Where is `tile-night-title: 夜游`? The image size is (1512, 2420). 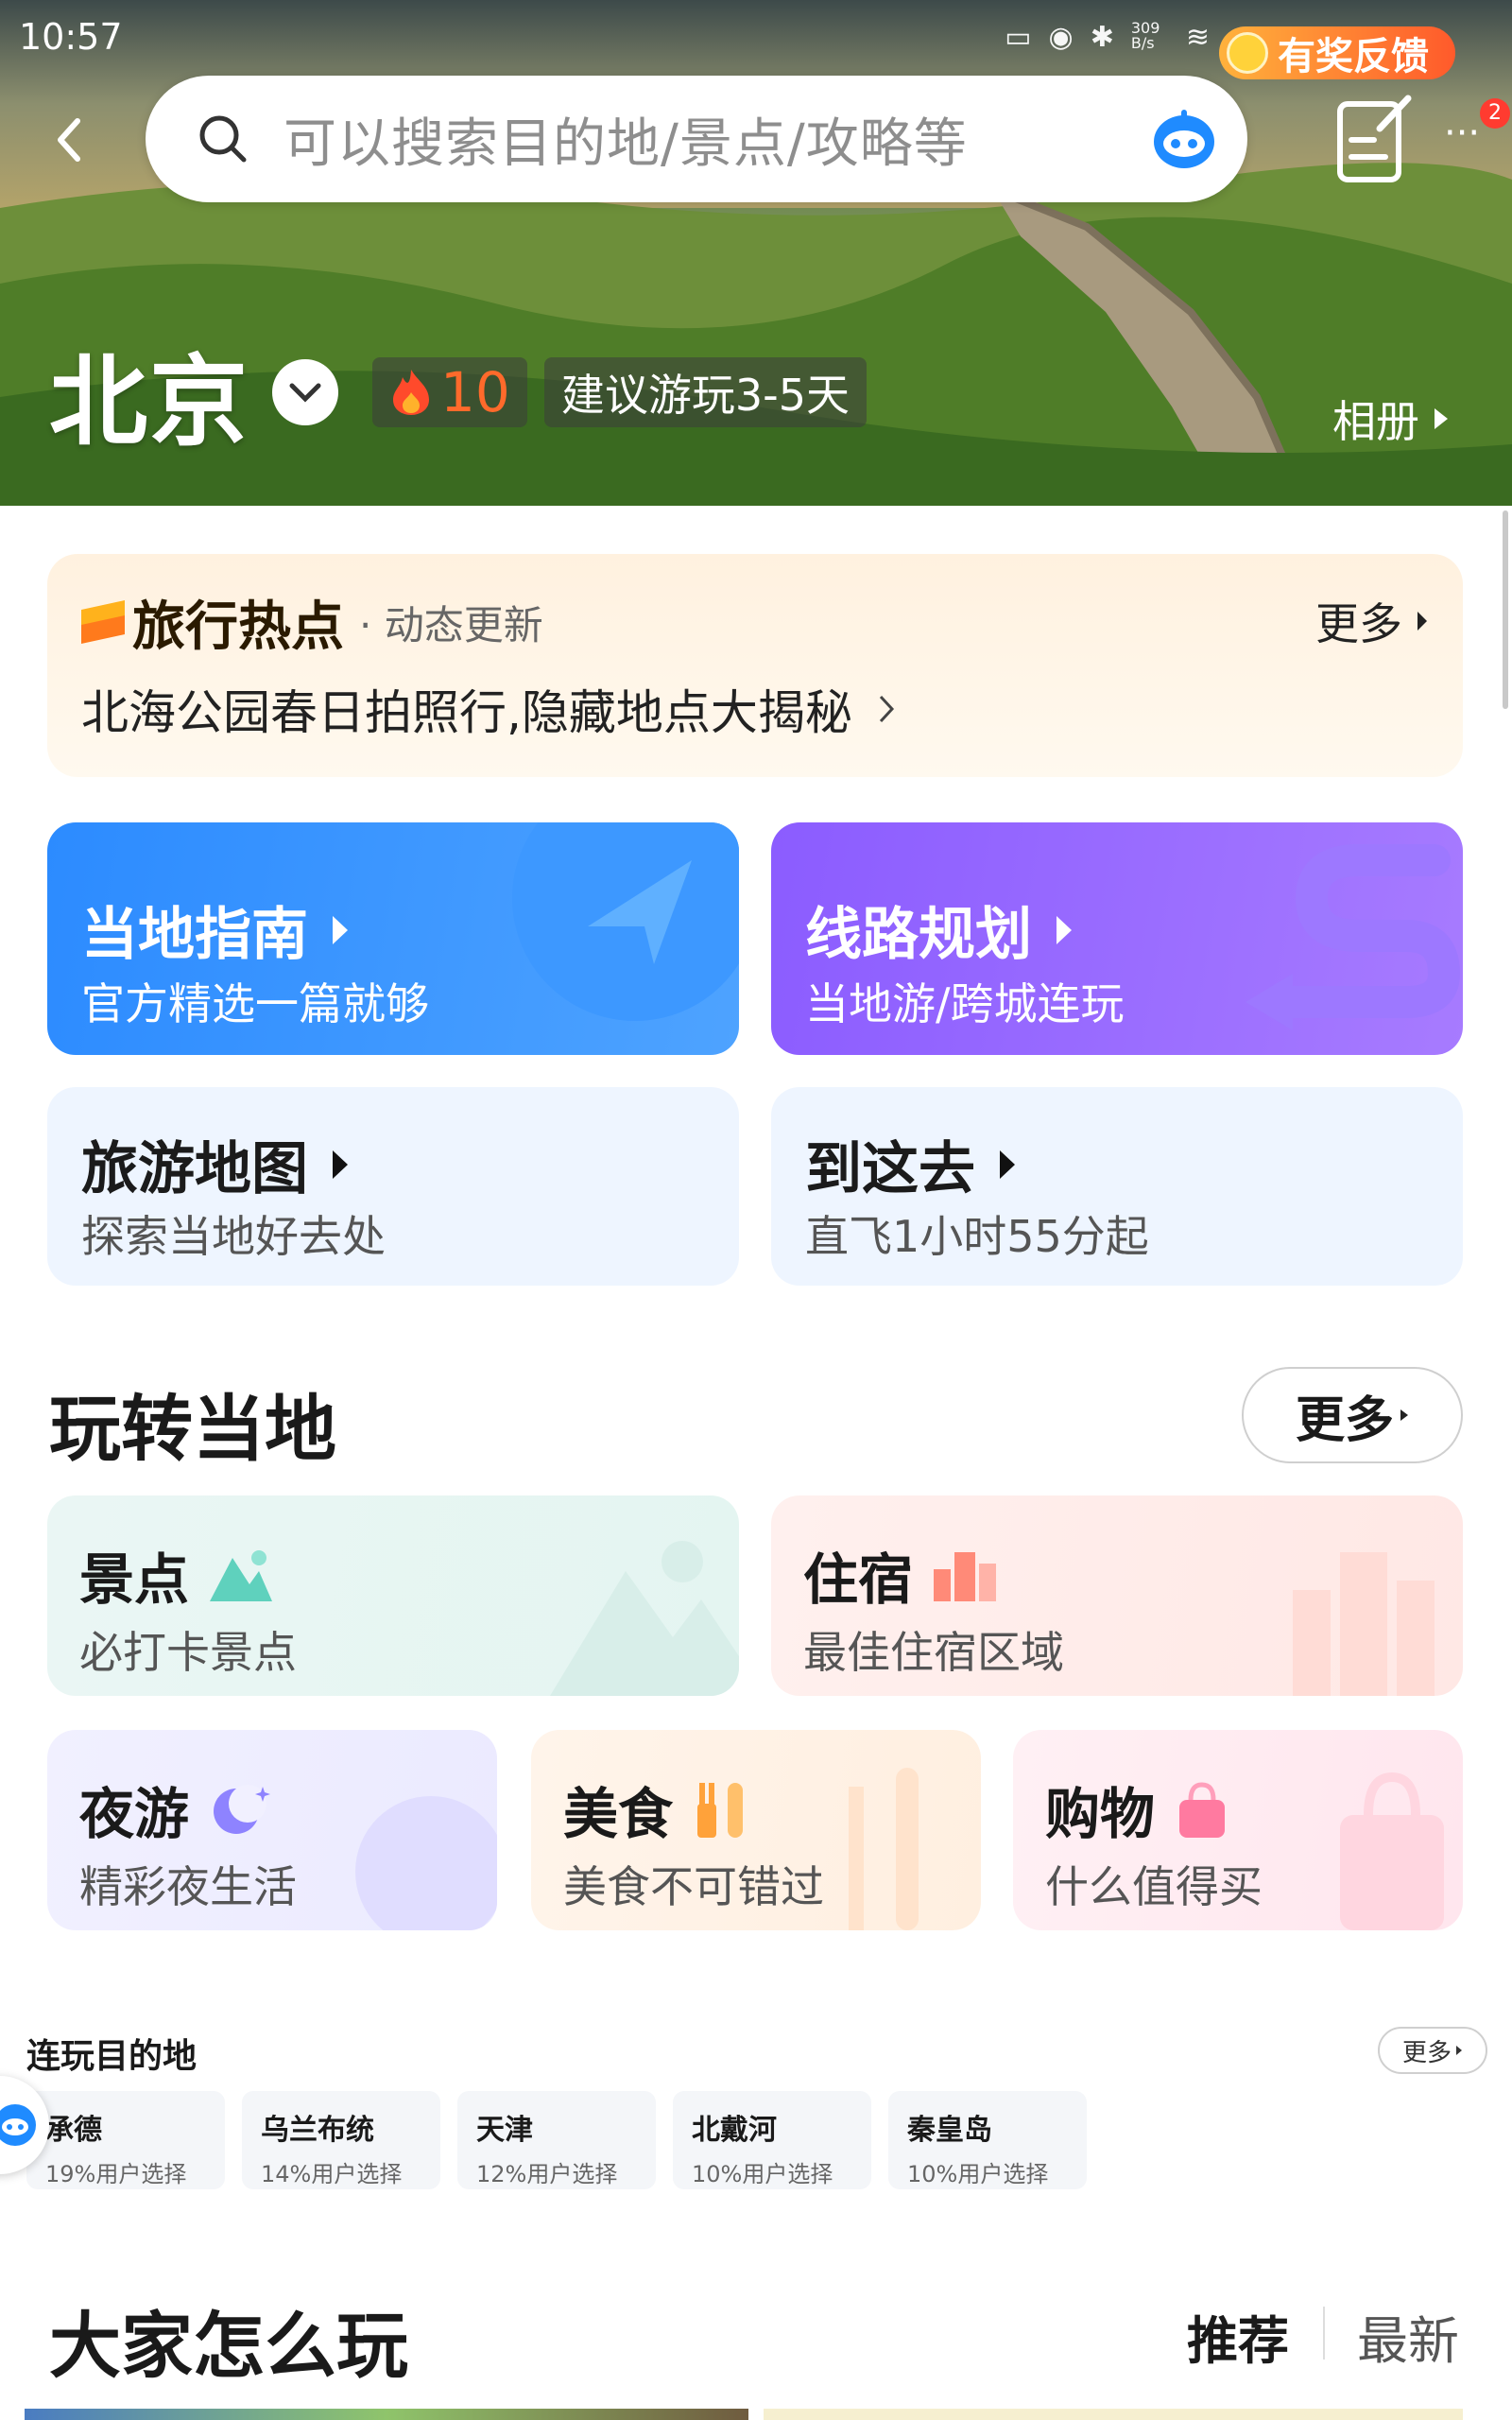
tile-night-title: 夜游 is located at coordinates (176, 1809).